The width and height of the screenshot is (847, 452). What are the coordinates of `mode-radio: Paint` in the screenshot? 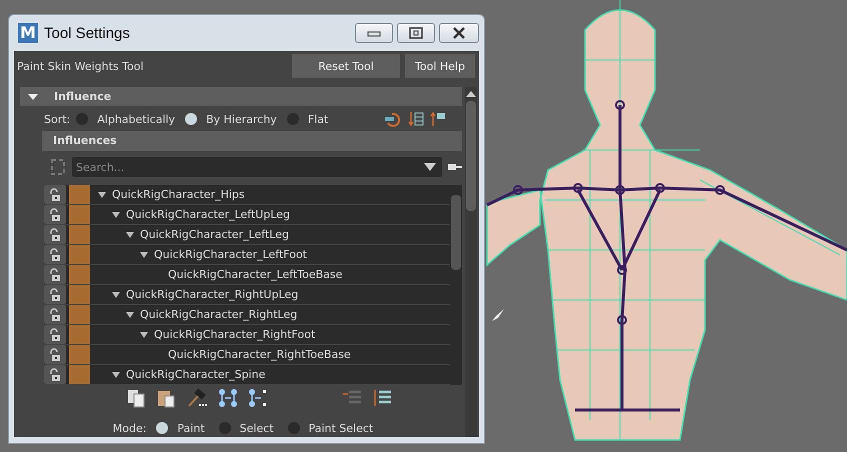 It's located at (180, 428).